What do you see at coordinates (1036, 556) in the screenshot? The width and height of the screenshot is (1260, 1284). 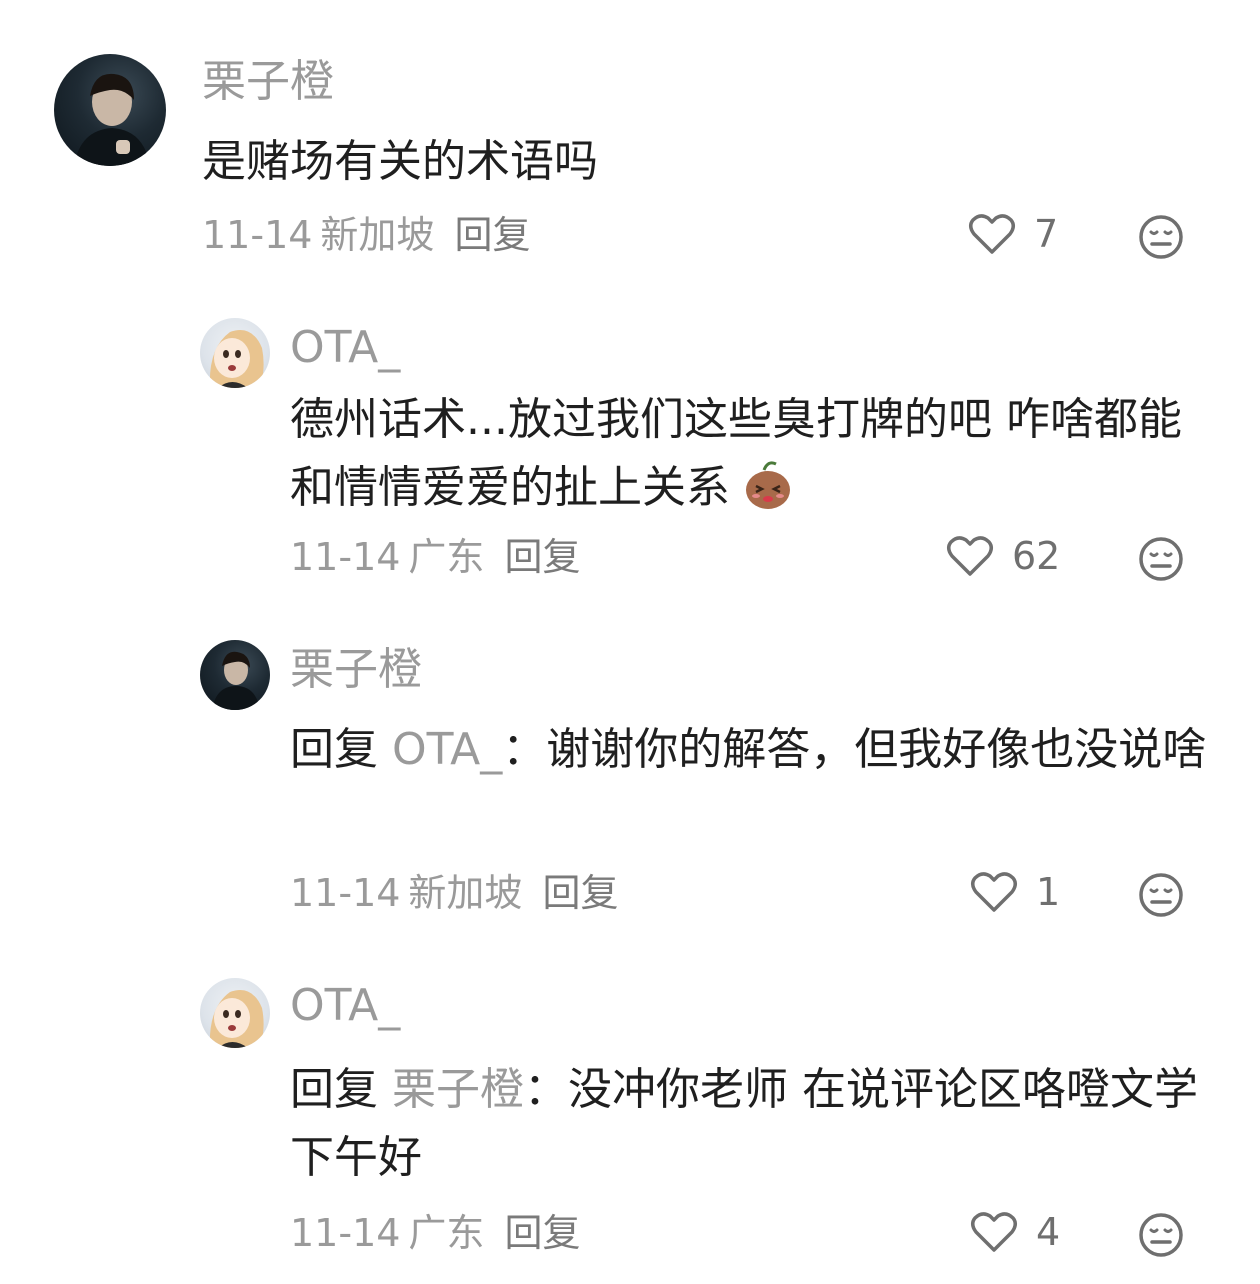 I see `like-count: 62` at bounding box center [1036, 556].